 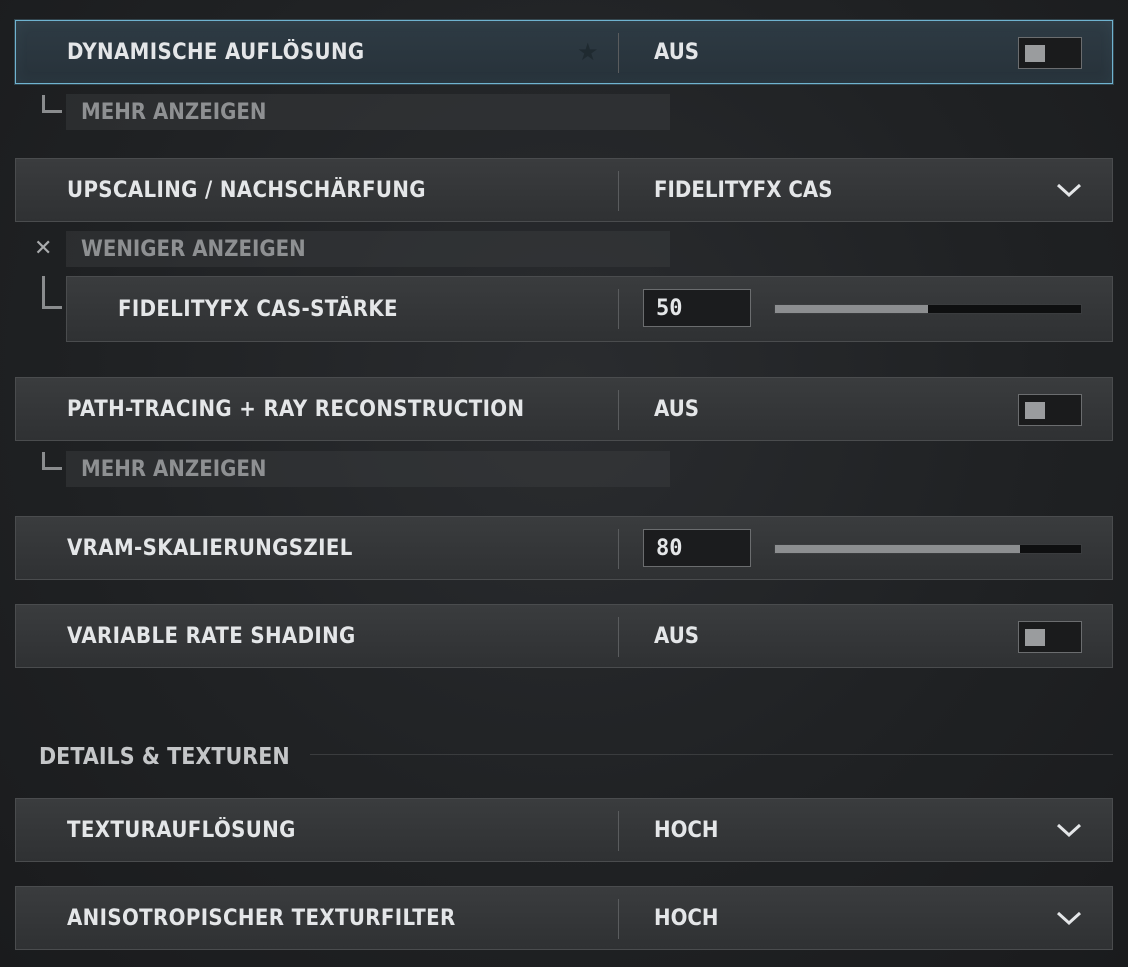 What do you see at coordinates (697, 548) in the screenshot?
I see `value-input: 80` at bounding box center [697, 548].